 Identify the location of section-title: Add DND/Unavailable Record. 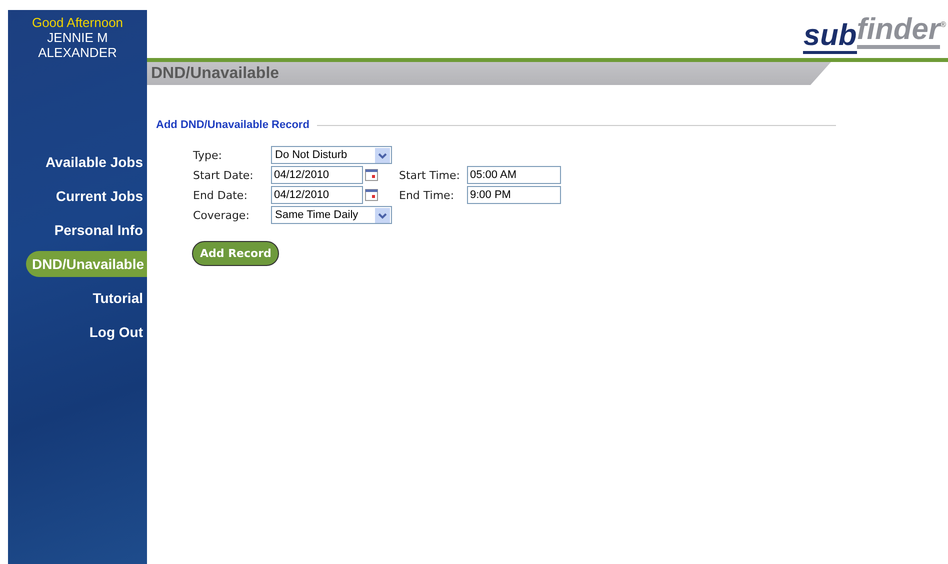
(233, 125).